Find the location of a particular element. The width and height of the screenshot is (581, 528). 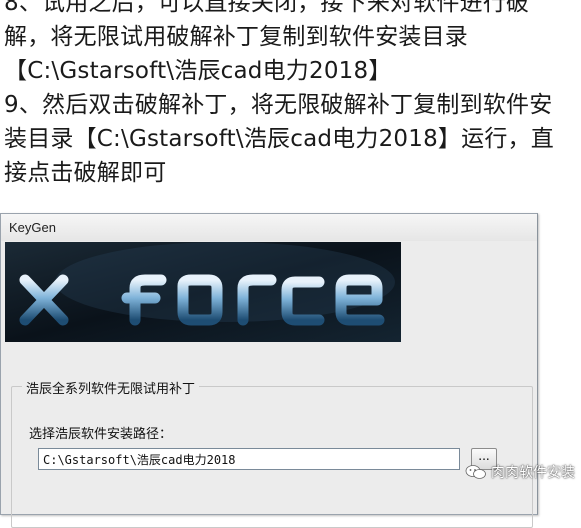

window-title: KeyGen is located at coordinates (269, 227).